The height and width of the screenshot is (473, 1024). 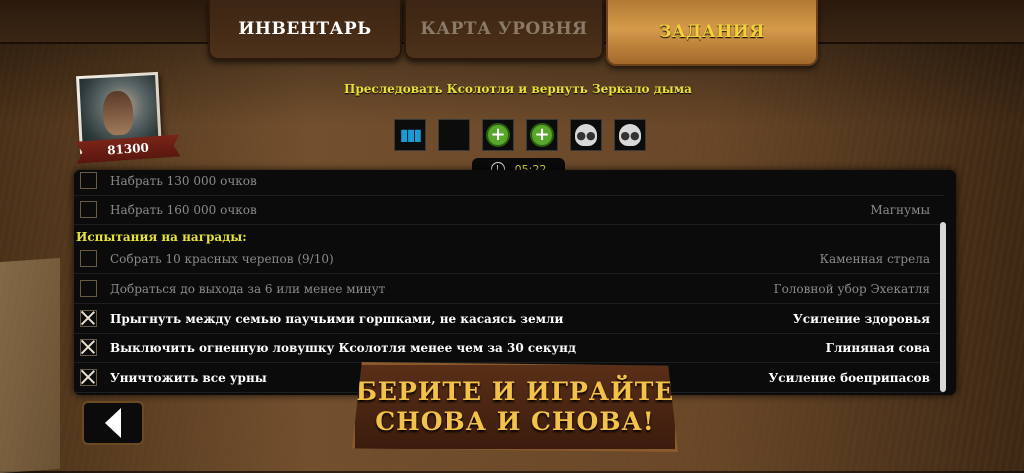 I want to click on challenge-reward: Каменная стрела, so click(x=874, y=258).